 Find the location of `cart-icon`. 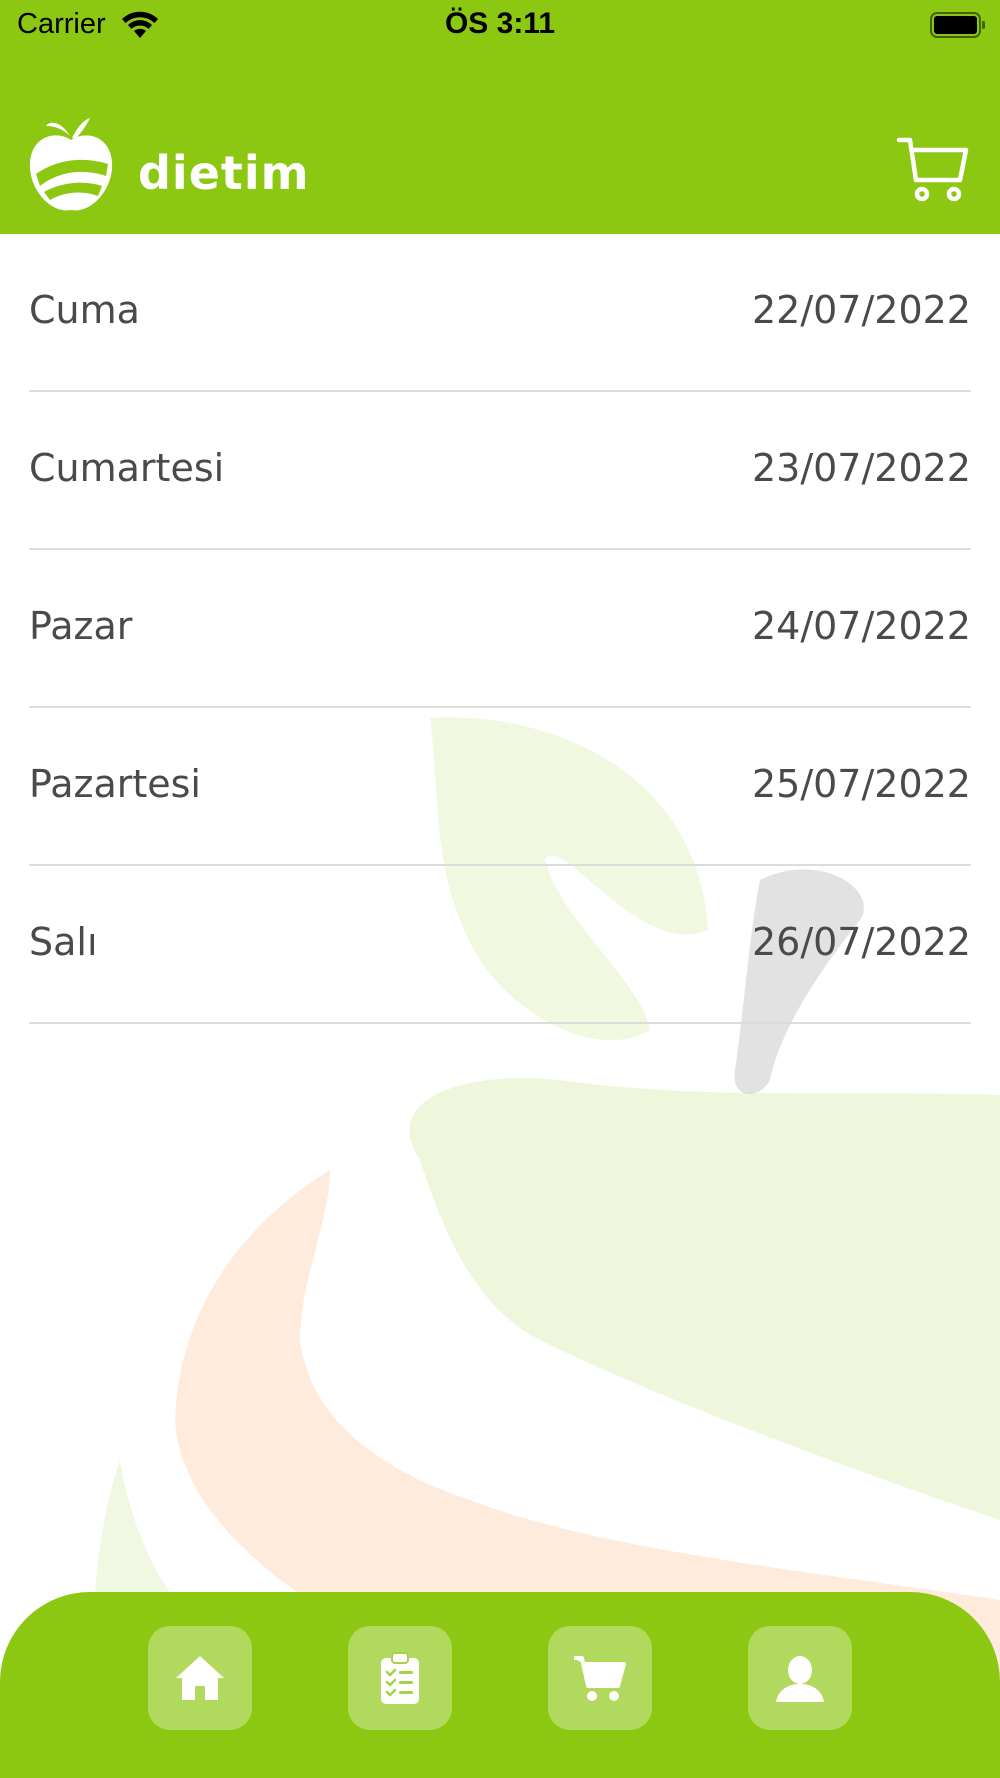

cart-icon is located at coordinates (600, 1678).